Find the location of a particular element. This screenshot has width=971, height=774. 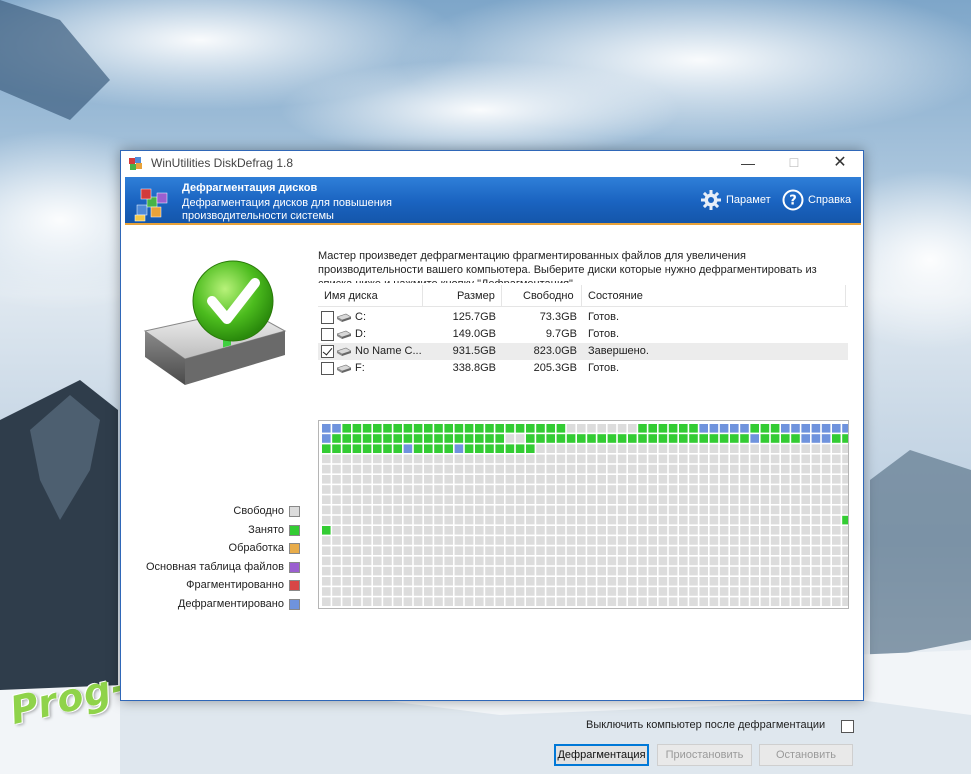

options-link: Парамет is located at coordinates (748, 200).